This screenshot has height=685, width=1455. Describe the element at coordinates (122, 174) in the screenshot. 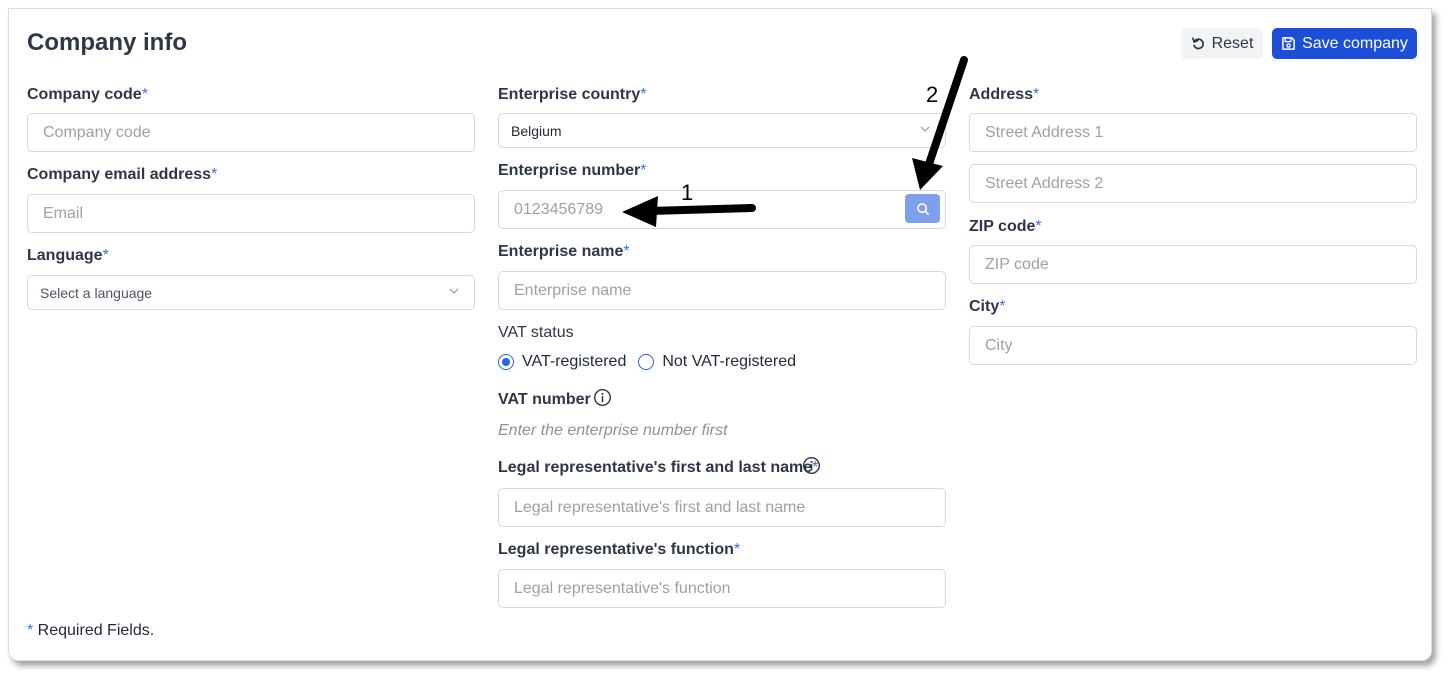

I see `company-email-label: Company email address*` at that location.